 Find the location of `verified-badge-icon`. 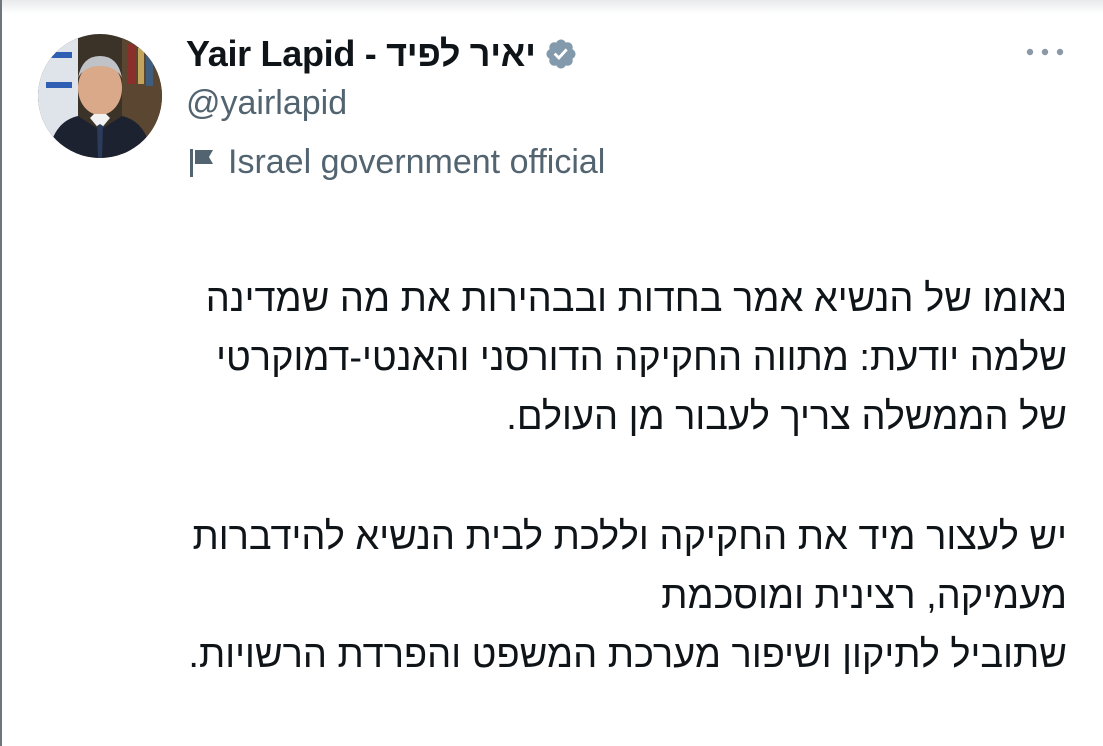

verified-badge-icon is located at coordinates (561, 54).